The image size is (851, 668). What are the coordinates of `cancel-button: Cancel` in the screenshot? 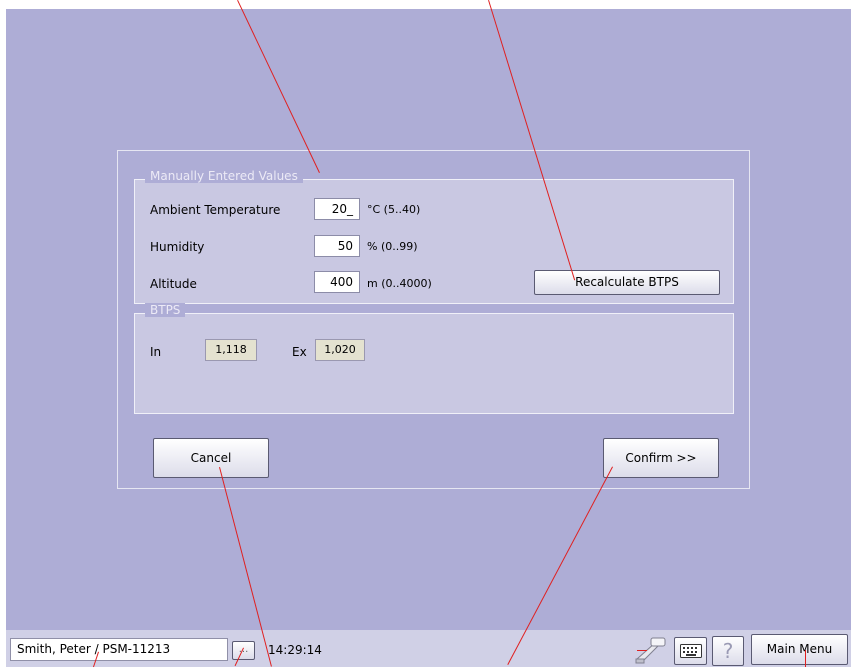 It's located at (211, 458).